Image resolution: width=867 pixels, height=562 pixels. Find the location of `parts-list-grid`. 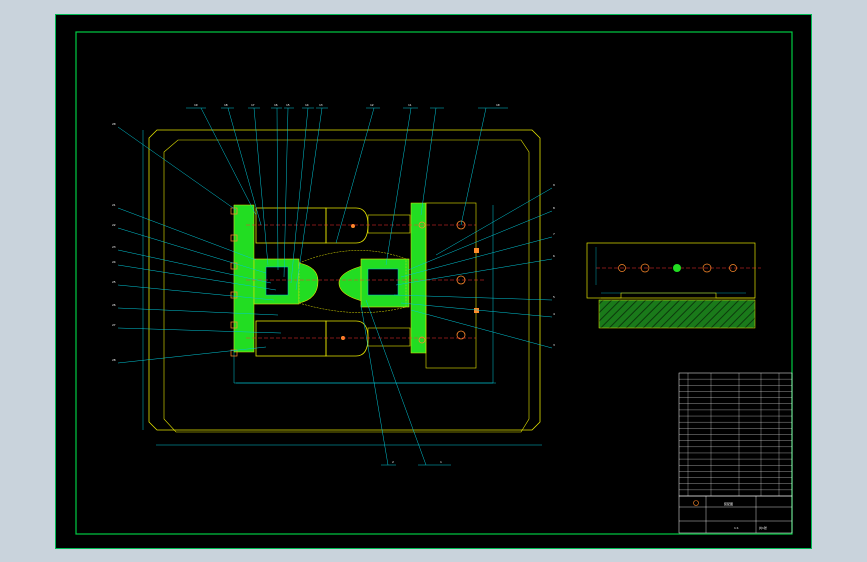

parts-list-grid is located at coordinates (735, 434).